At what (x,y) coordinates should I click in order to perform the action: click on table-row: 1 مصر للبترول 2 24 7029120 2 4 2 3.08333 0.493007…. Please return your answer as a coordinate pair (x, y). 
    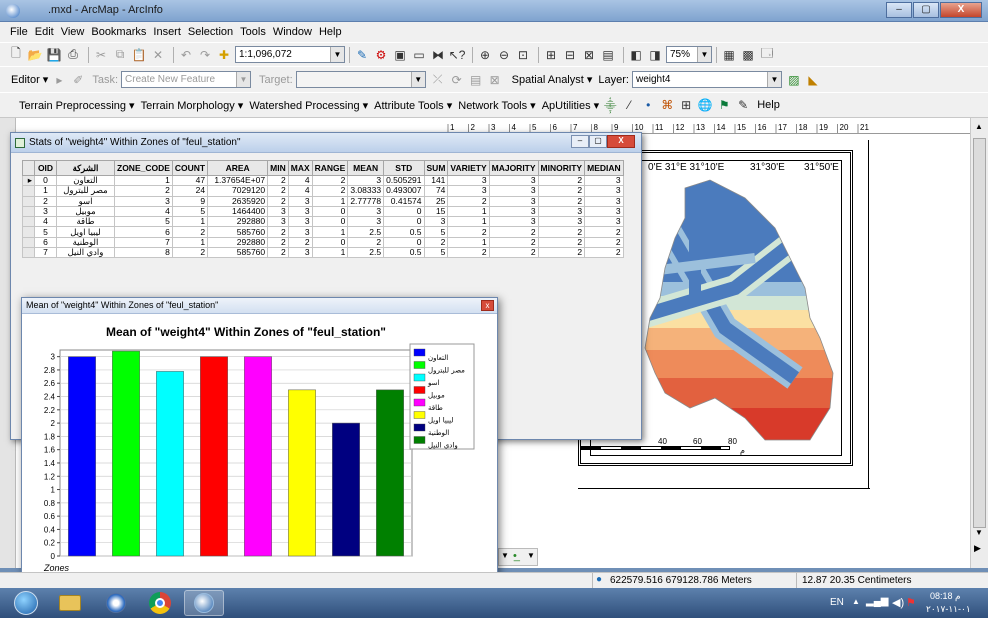
    Looking at the image, I should click on (323, 191).